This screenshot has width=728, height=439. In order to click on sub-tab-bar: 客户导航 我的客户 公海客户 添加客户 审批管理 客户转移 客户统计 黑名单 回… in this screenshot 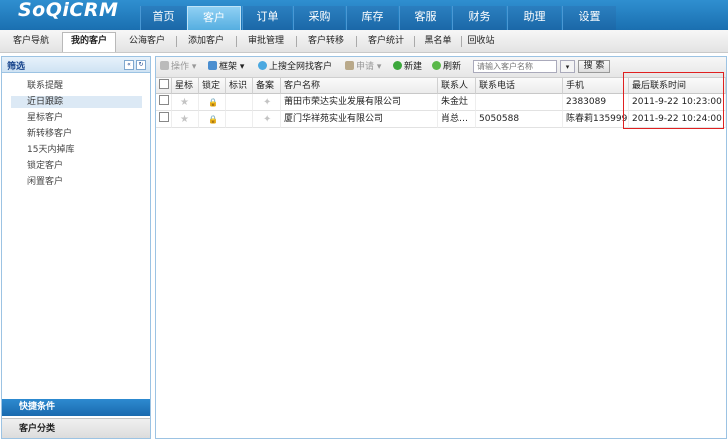, I will do `click(364, 41)`.